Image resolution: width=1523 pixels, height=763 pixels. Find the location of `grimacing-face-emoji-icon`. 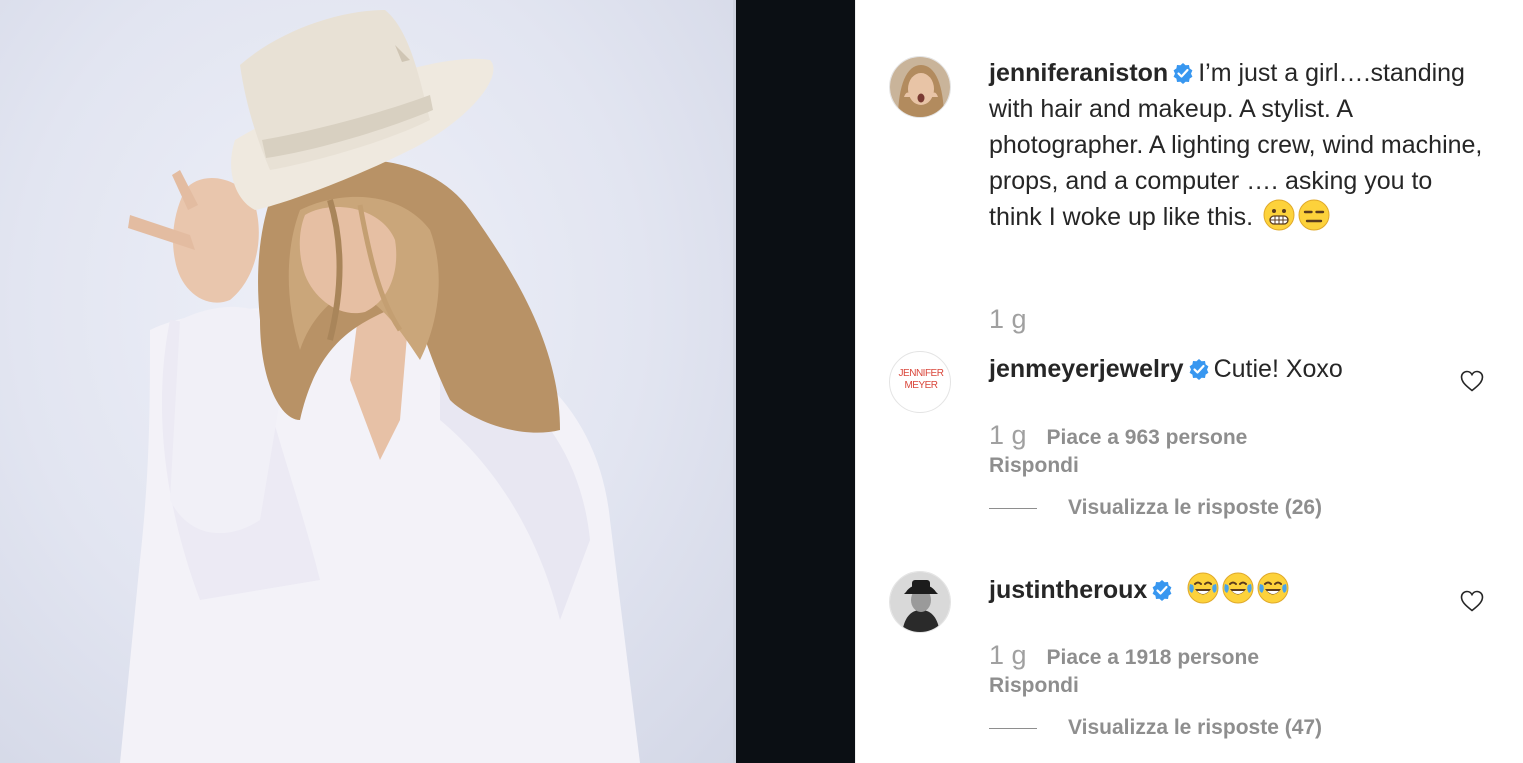

grimacing-face-emoji-icon is located at coordinates (1279, 215).